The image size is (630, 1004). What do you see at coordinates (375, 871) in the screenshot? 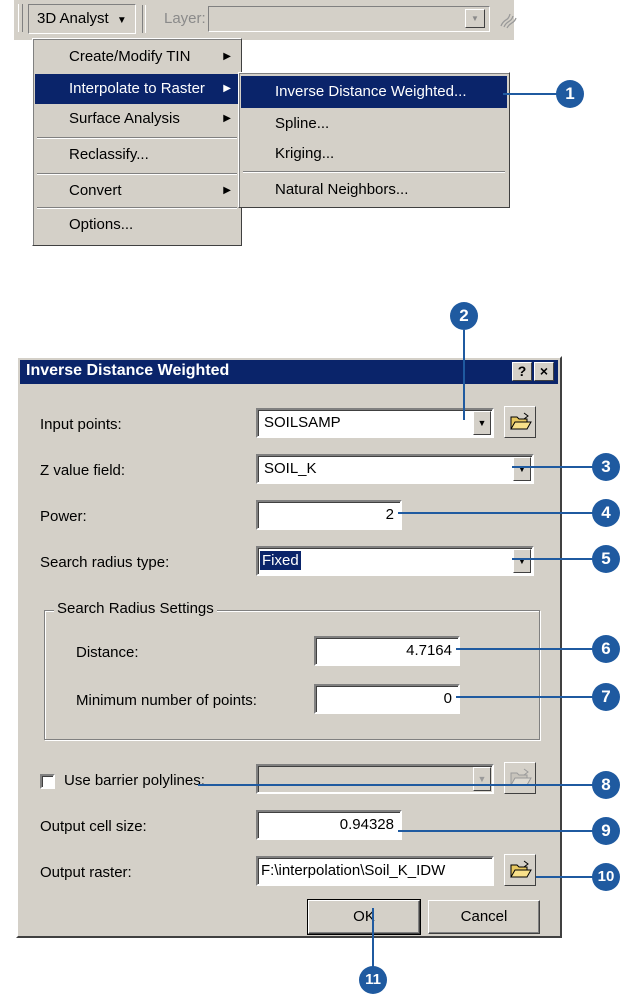
I see `output-raster-input: F:\interpolation\Soil_K_IDW` at bounding box center [375, 871].